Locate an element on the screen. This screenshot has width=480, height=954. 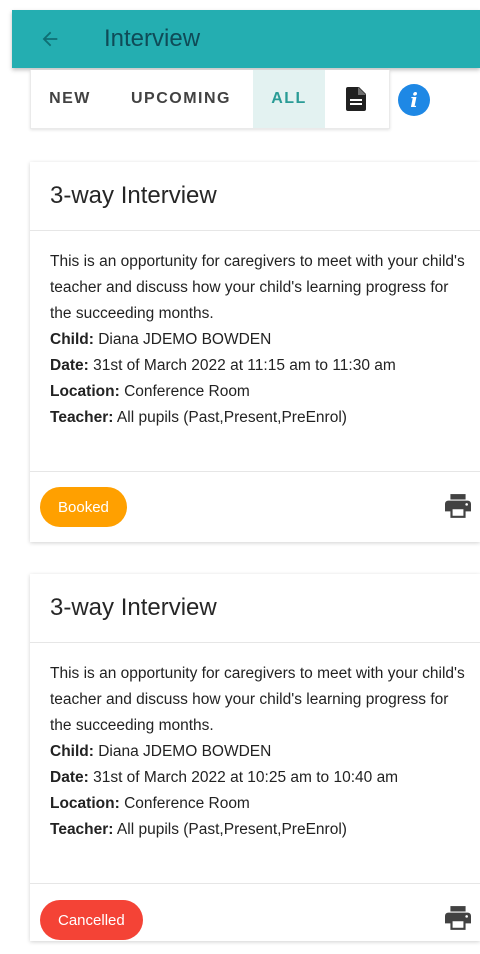
card-footer: Booked is located at coordinates (255, 507).